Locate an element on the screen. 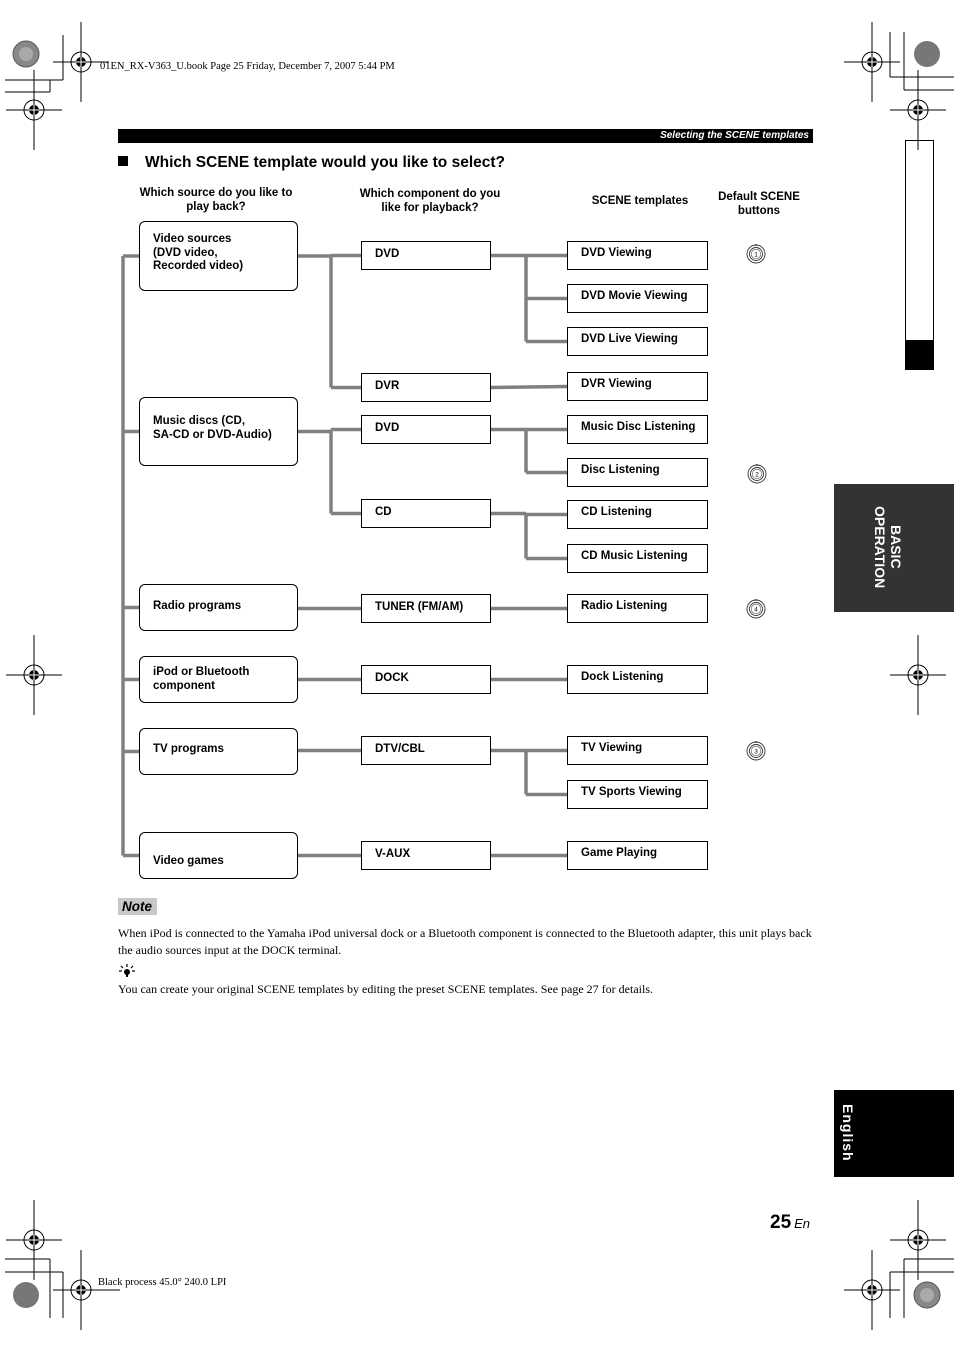  scene-template-box: DVD Movie Viewing is located at coordinates (637, 298).